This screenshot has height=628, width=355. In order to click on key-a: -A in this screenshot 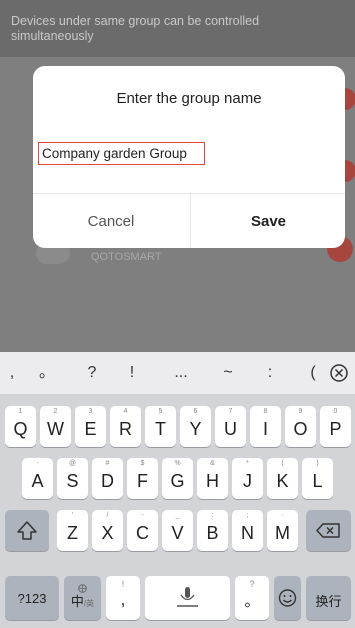, I will do `click(37, 478)`.